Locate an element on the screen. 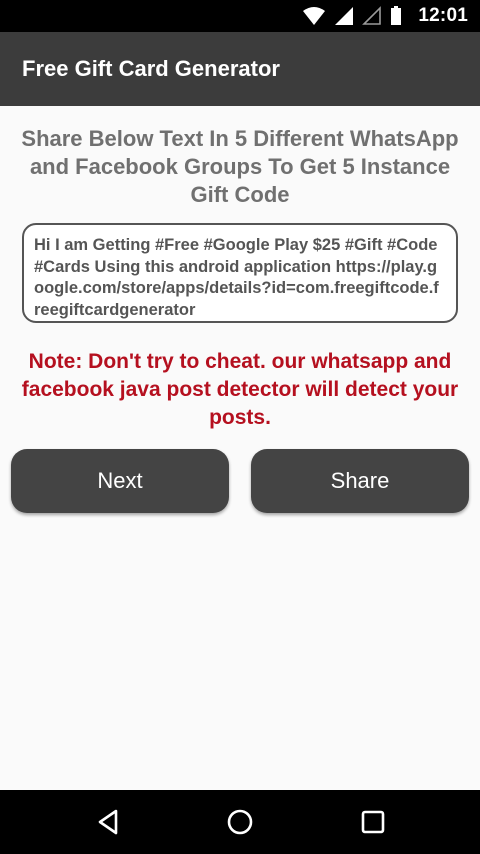  battery-icon is located at coordinates (396, 16).